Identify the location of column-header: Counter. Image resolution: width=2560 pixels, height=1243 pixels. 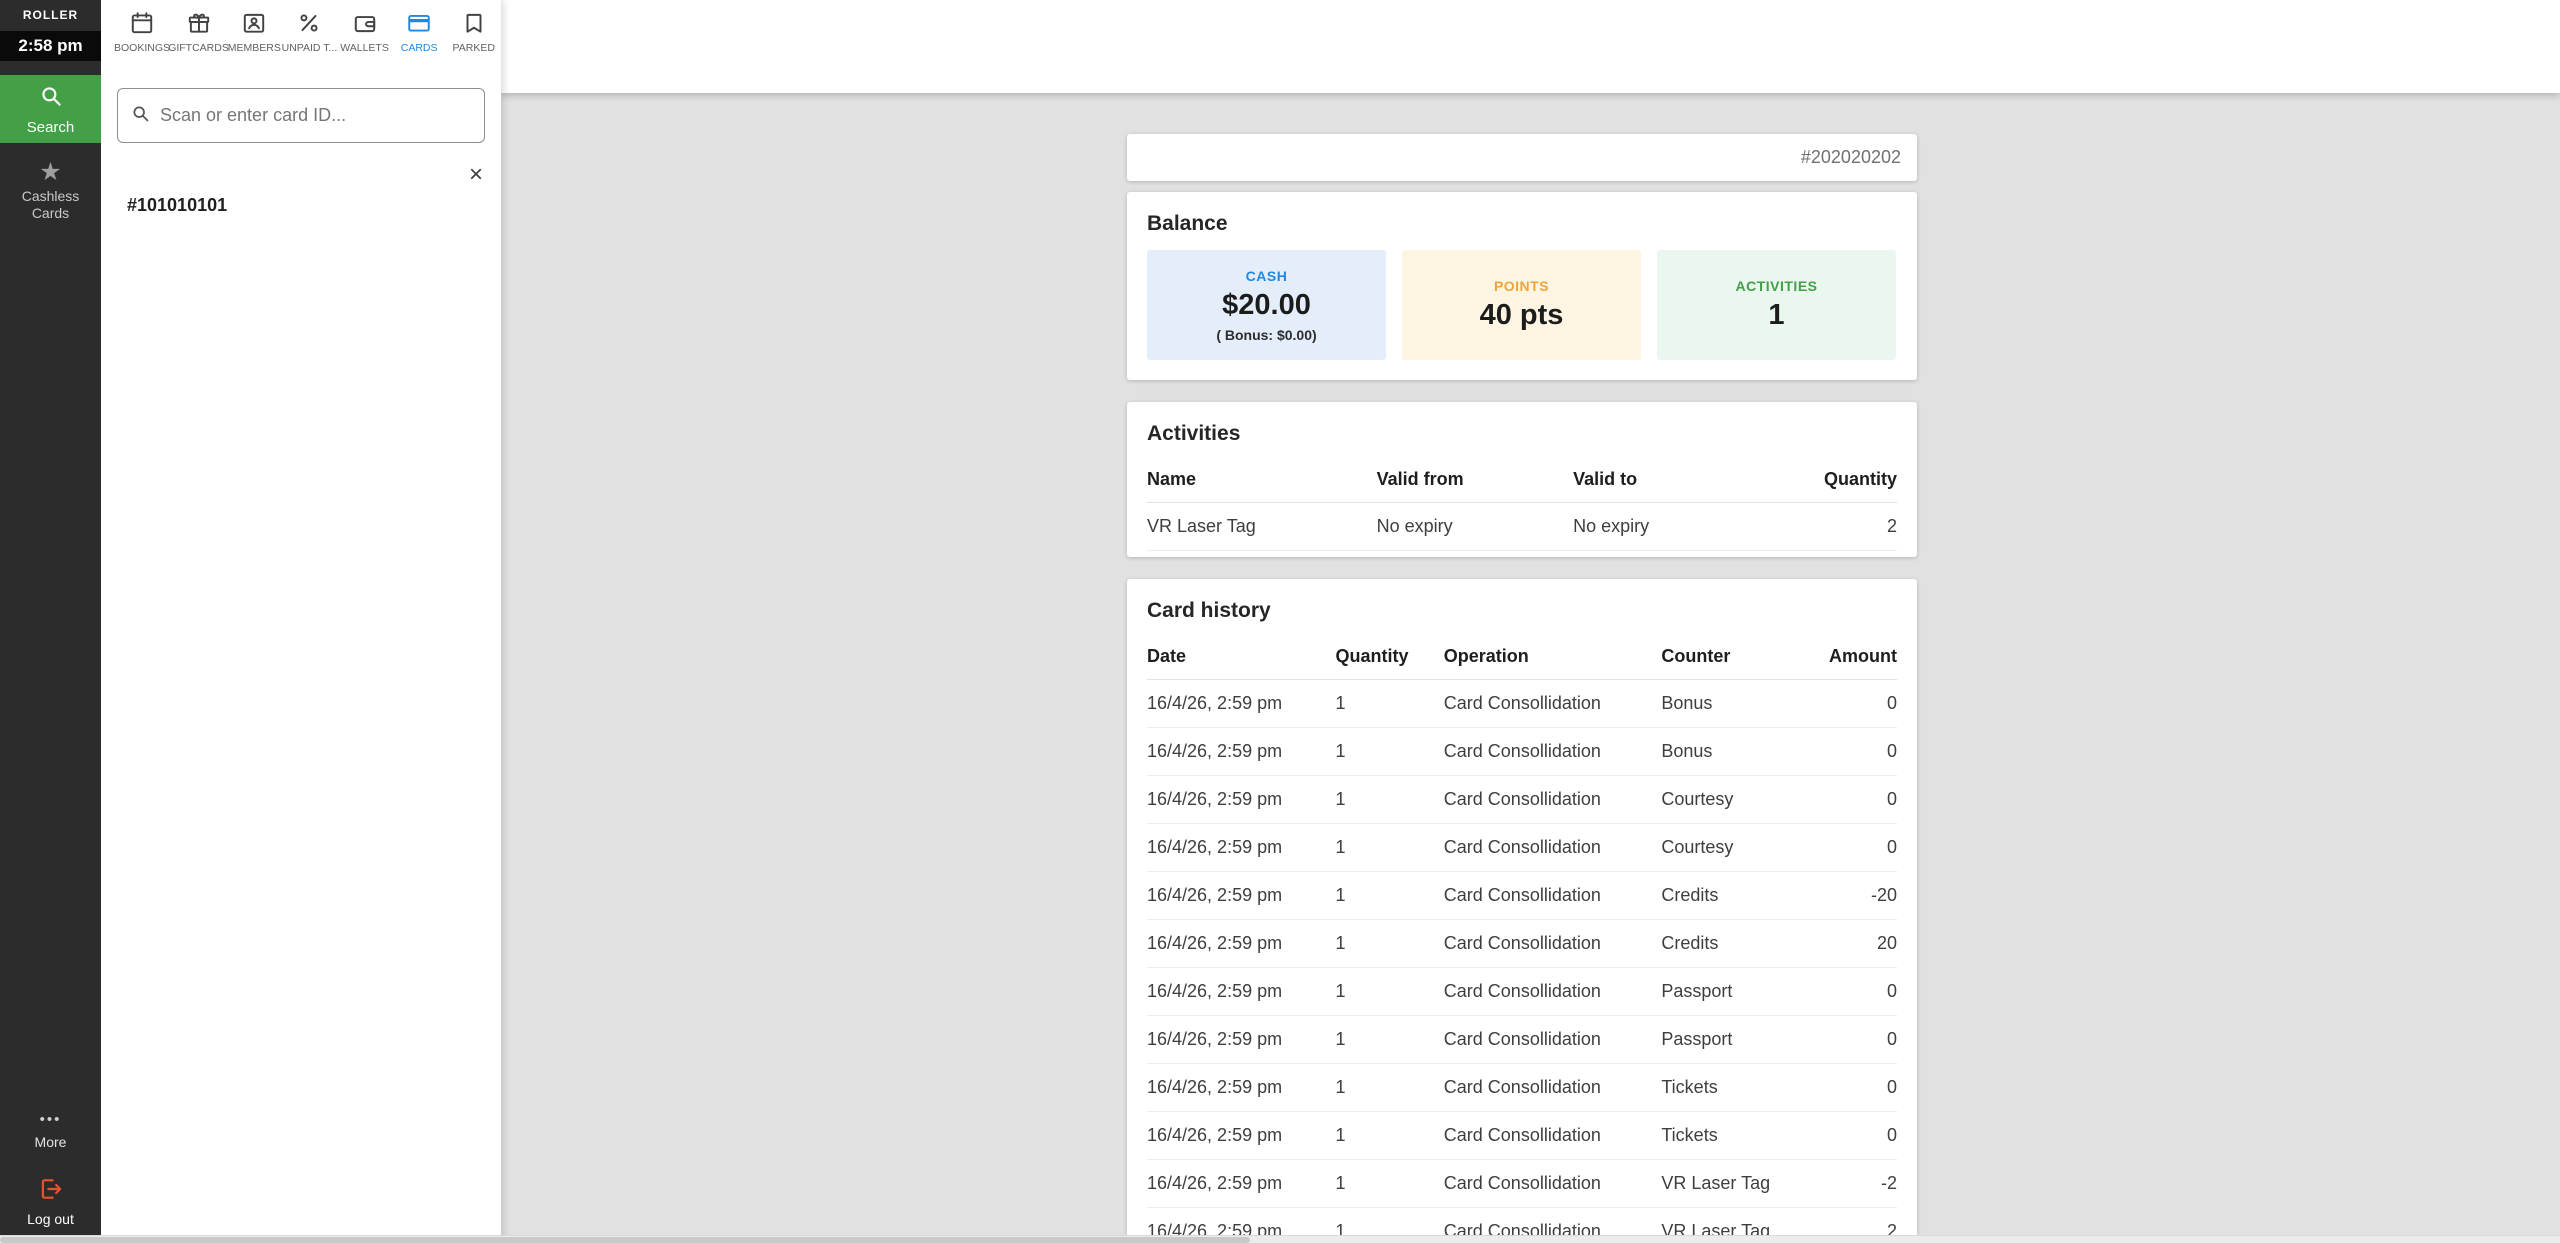
(1741, 656).